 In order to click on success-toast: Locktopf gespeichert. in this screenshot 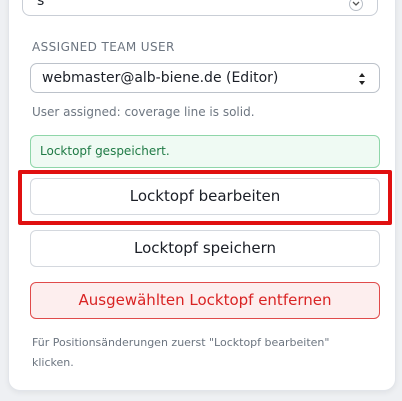, I will do `click(205, 151)`.